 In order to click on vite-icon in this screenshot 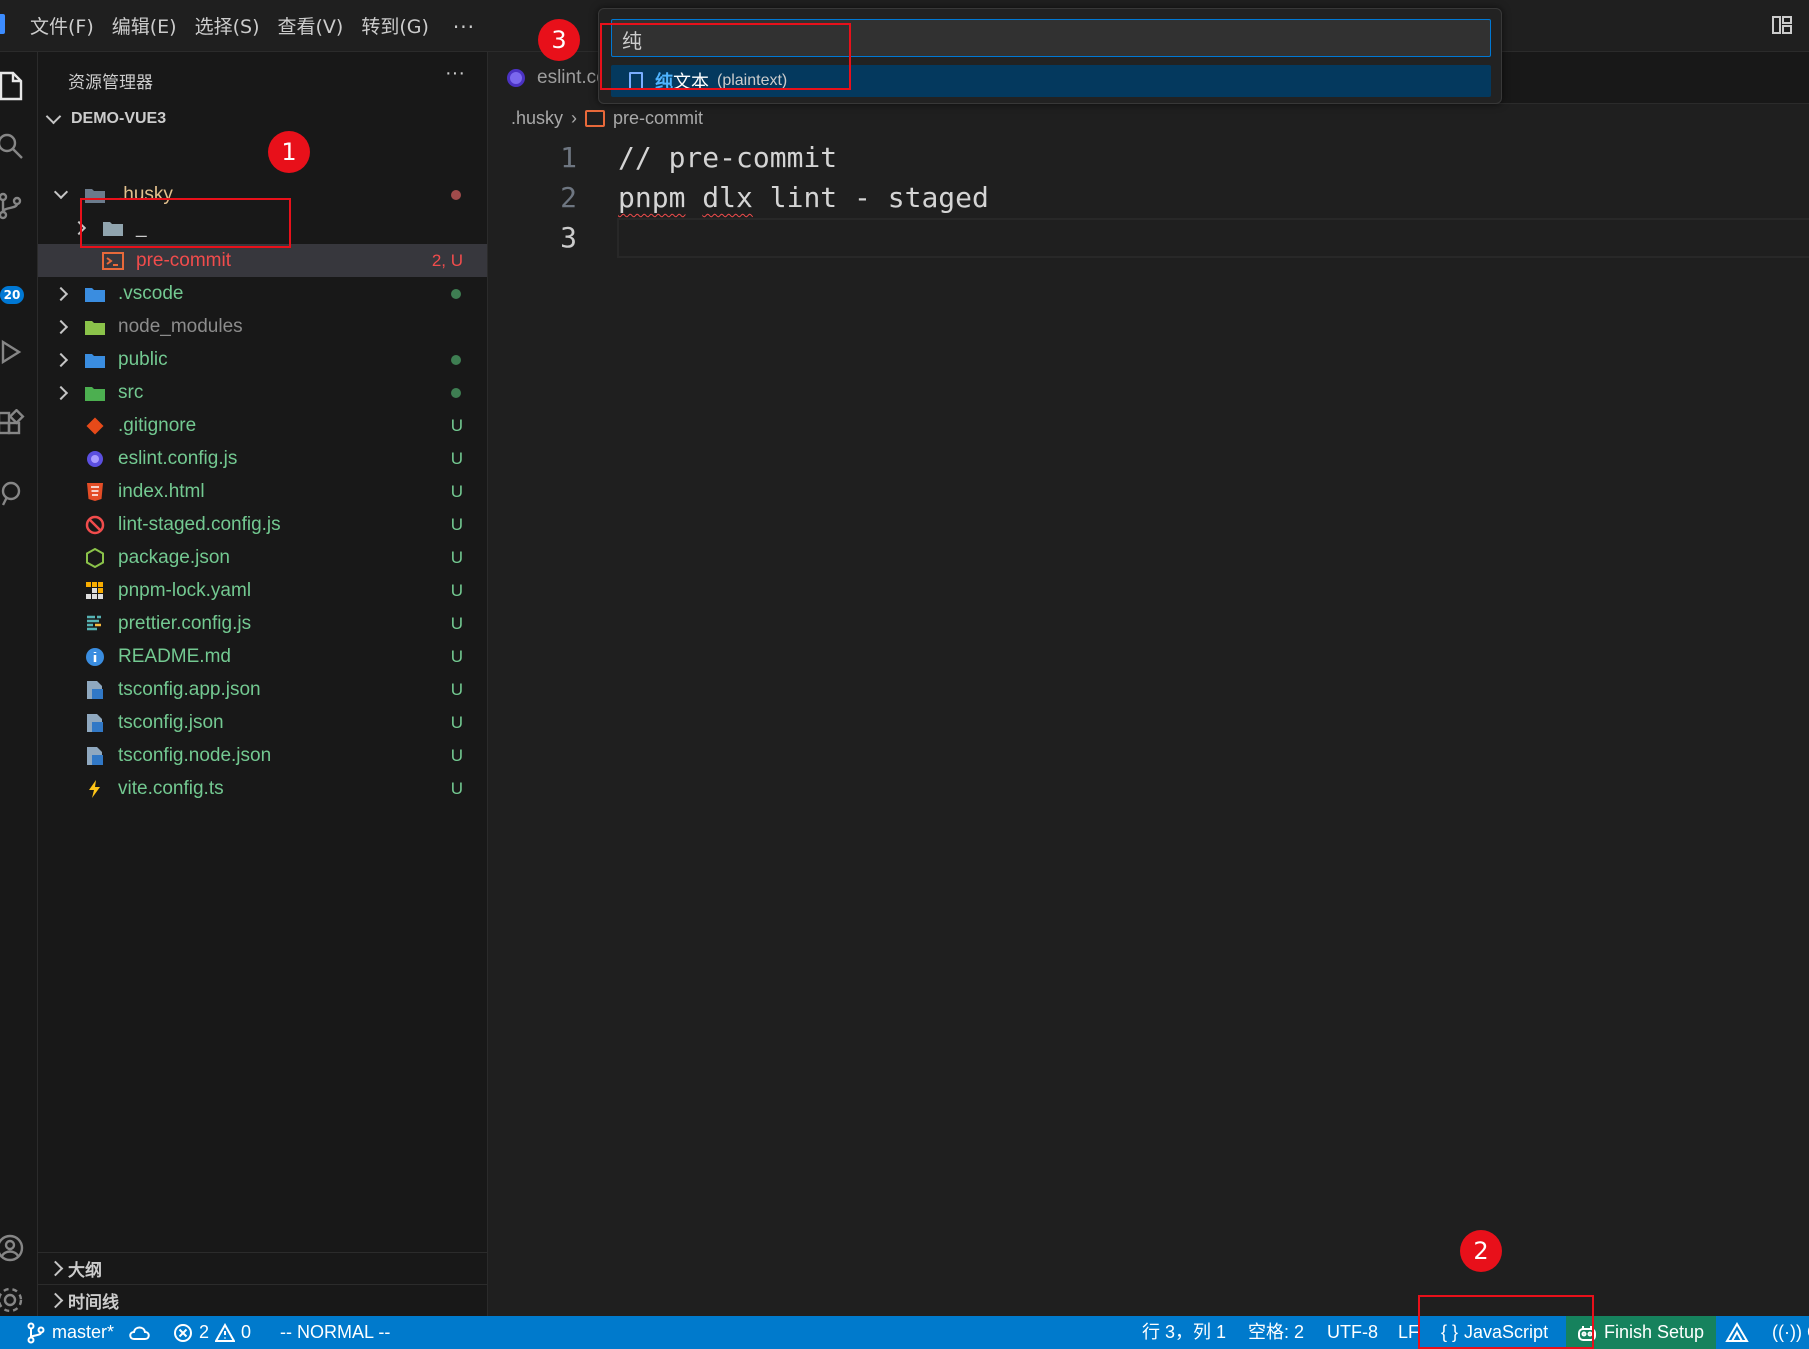, I will do `click(95, 789)`.